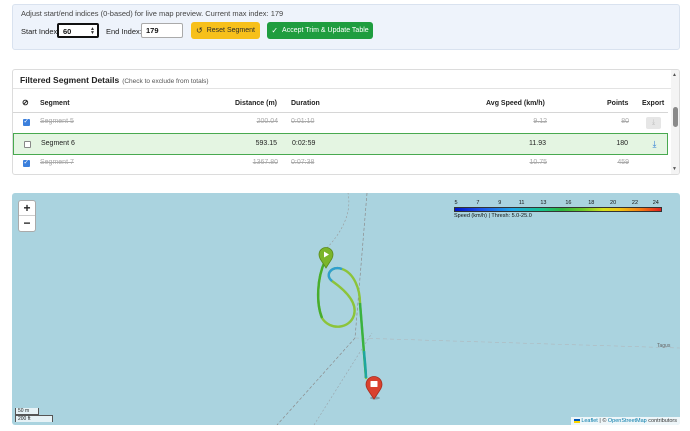 Image resolution: width=690 pixels, height=431 pixels. Describe the element at coordinates (27, 223) in the screenshot. I see `zoom-out-button: −` at that location.